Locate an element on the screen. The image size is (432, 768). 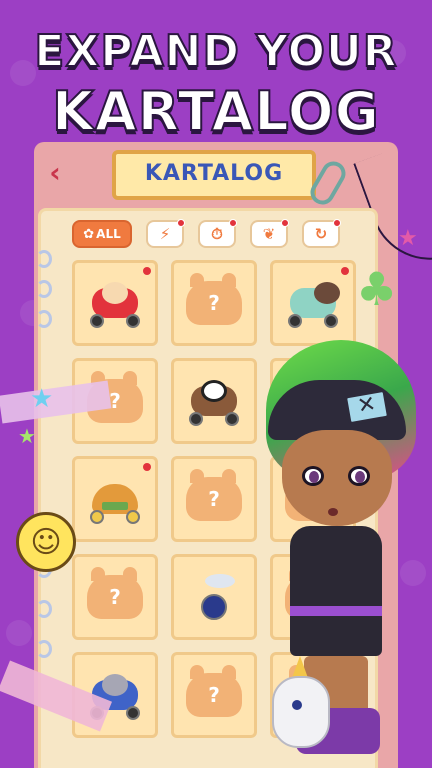
burger-kart-icon is located at coordinates (115, 499).